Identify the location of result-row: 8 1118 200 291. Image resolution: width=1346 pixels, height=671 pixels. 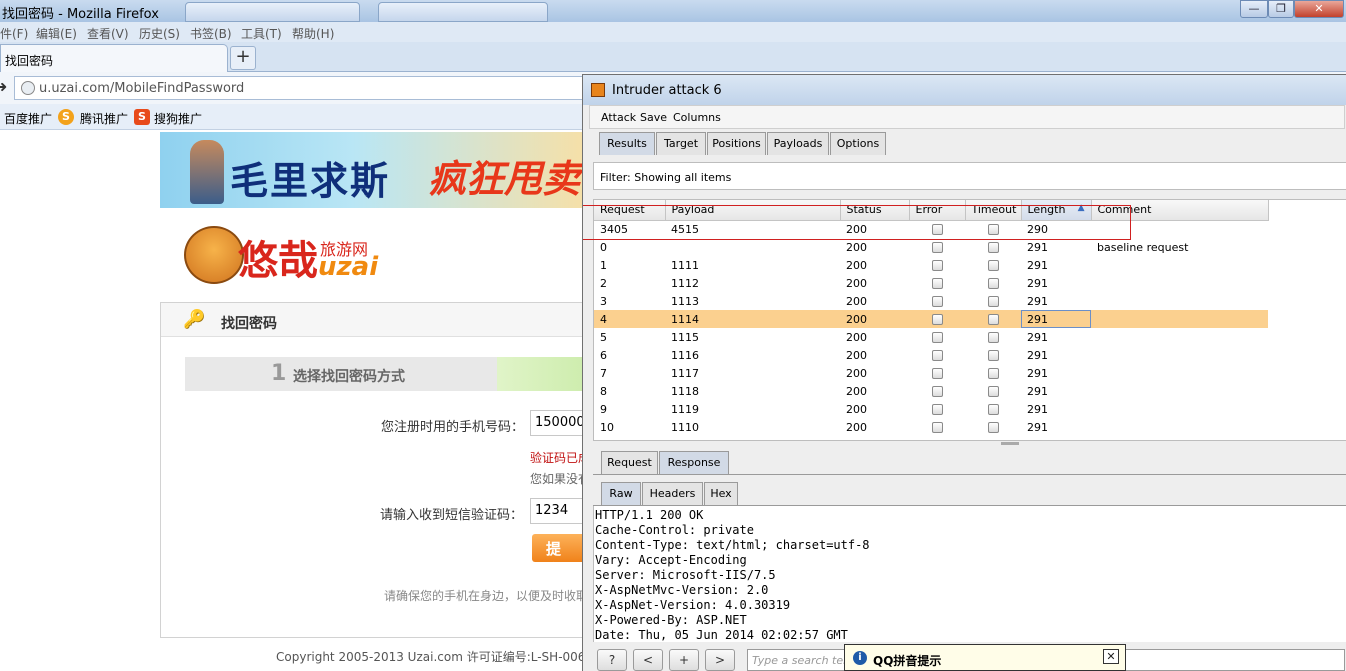
(931, 391).